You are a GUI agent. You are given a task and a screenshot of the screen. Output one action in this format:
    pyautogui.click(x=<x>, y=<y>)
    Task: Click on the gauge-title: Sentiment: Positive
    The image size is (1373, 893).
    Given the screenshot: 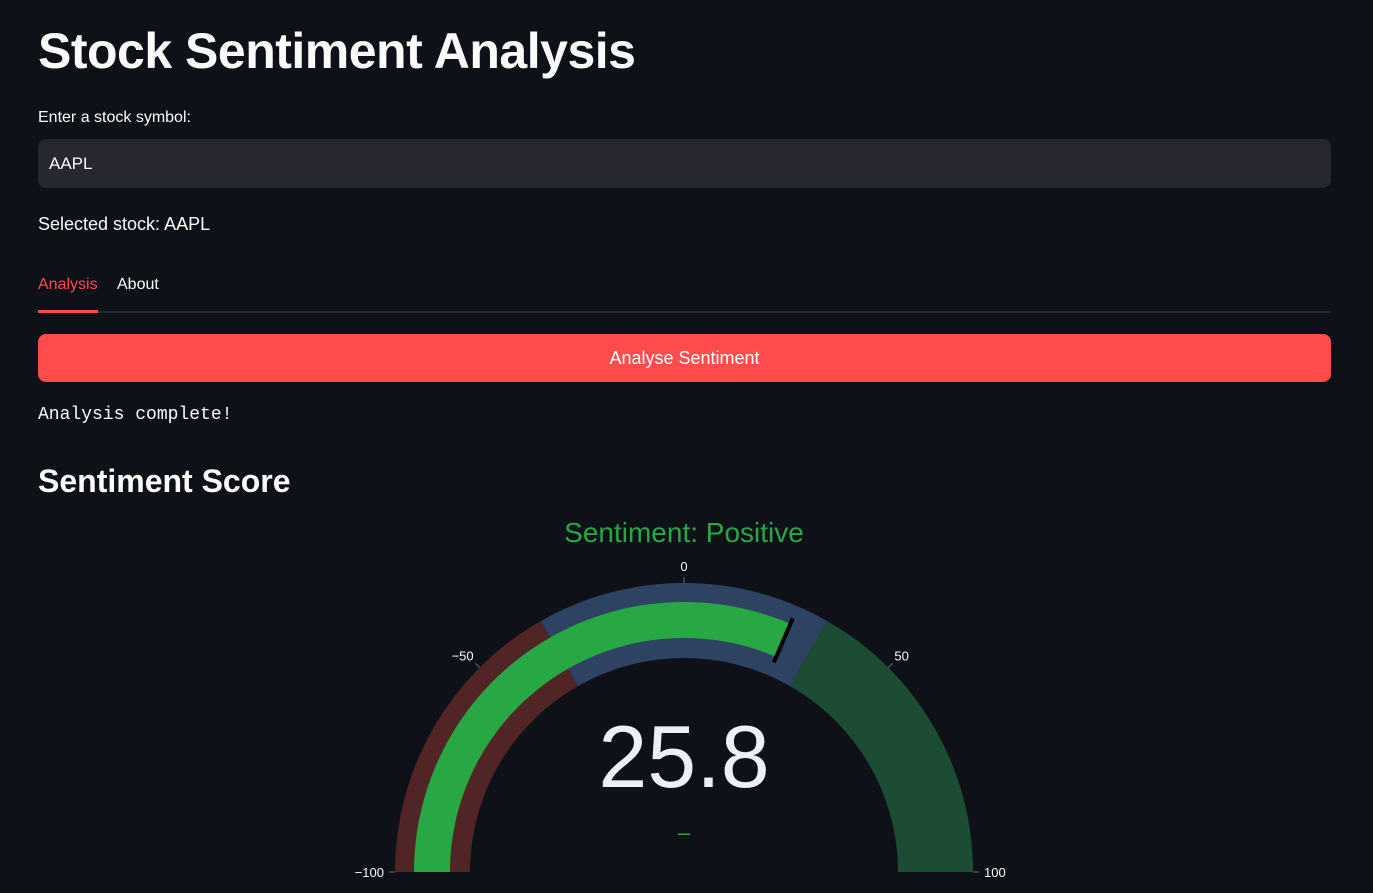 What is the action you would take?
    pyautogui.click(x=684, y=532)
    